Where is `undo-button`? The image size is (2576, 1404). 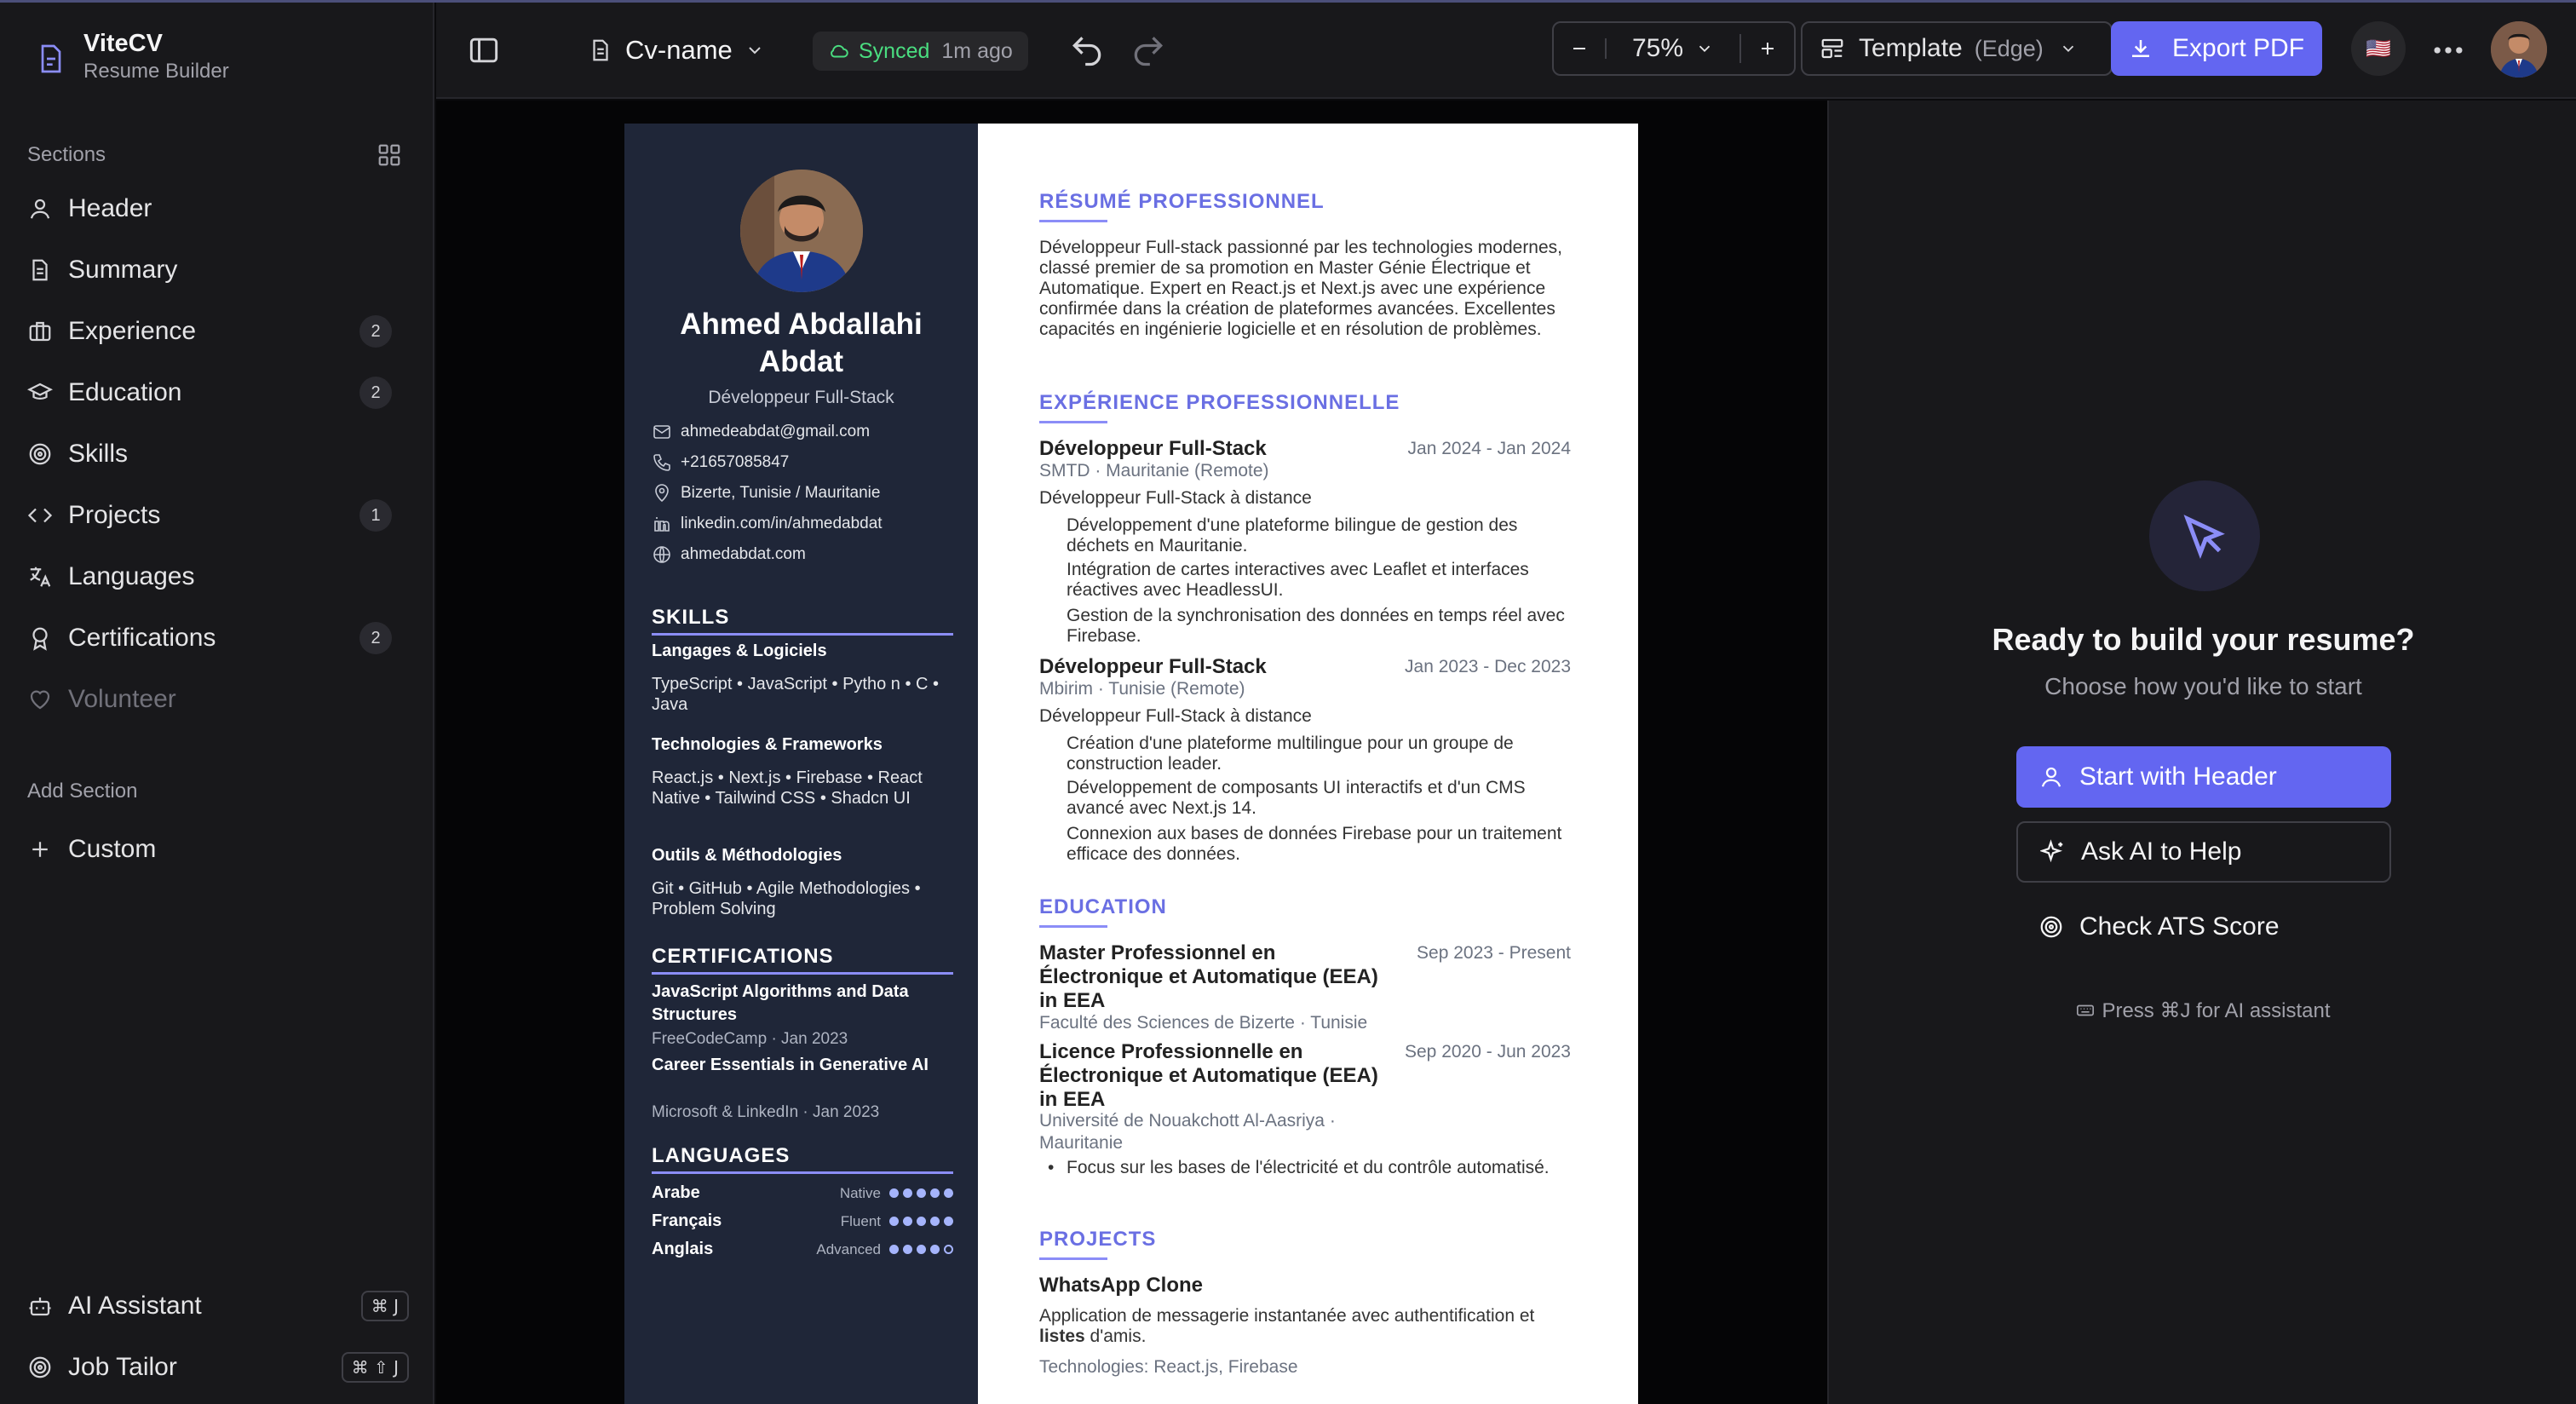
undo-button is located at coordinates (1087, 50).